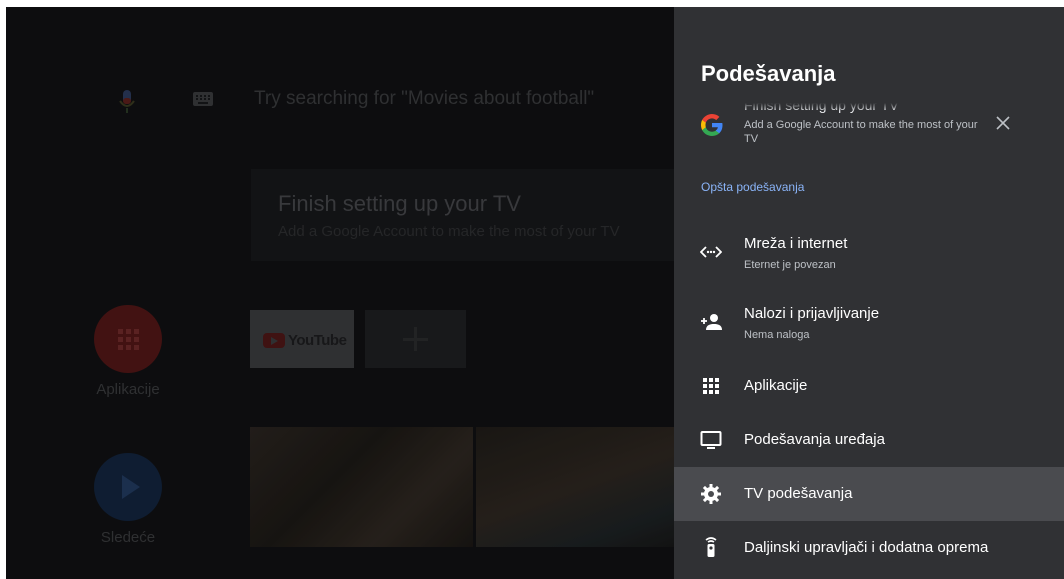 This screenshot has height=579, width=1064. Describe the element at coordinates (814, 439) in the screenshot. I see `settings-item-label: Podešavanja uređaja` at that location.